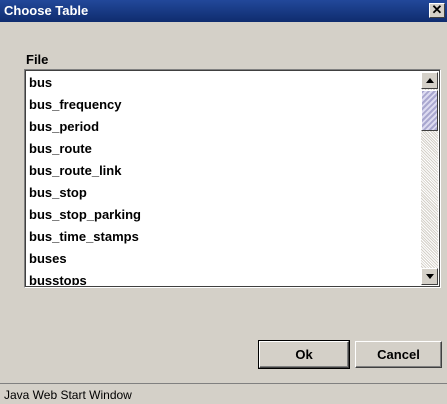 This screenshot has width=447, height=404. I want to click on close-icon: ✕, so click(437, 9).